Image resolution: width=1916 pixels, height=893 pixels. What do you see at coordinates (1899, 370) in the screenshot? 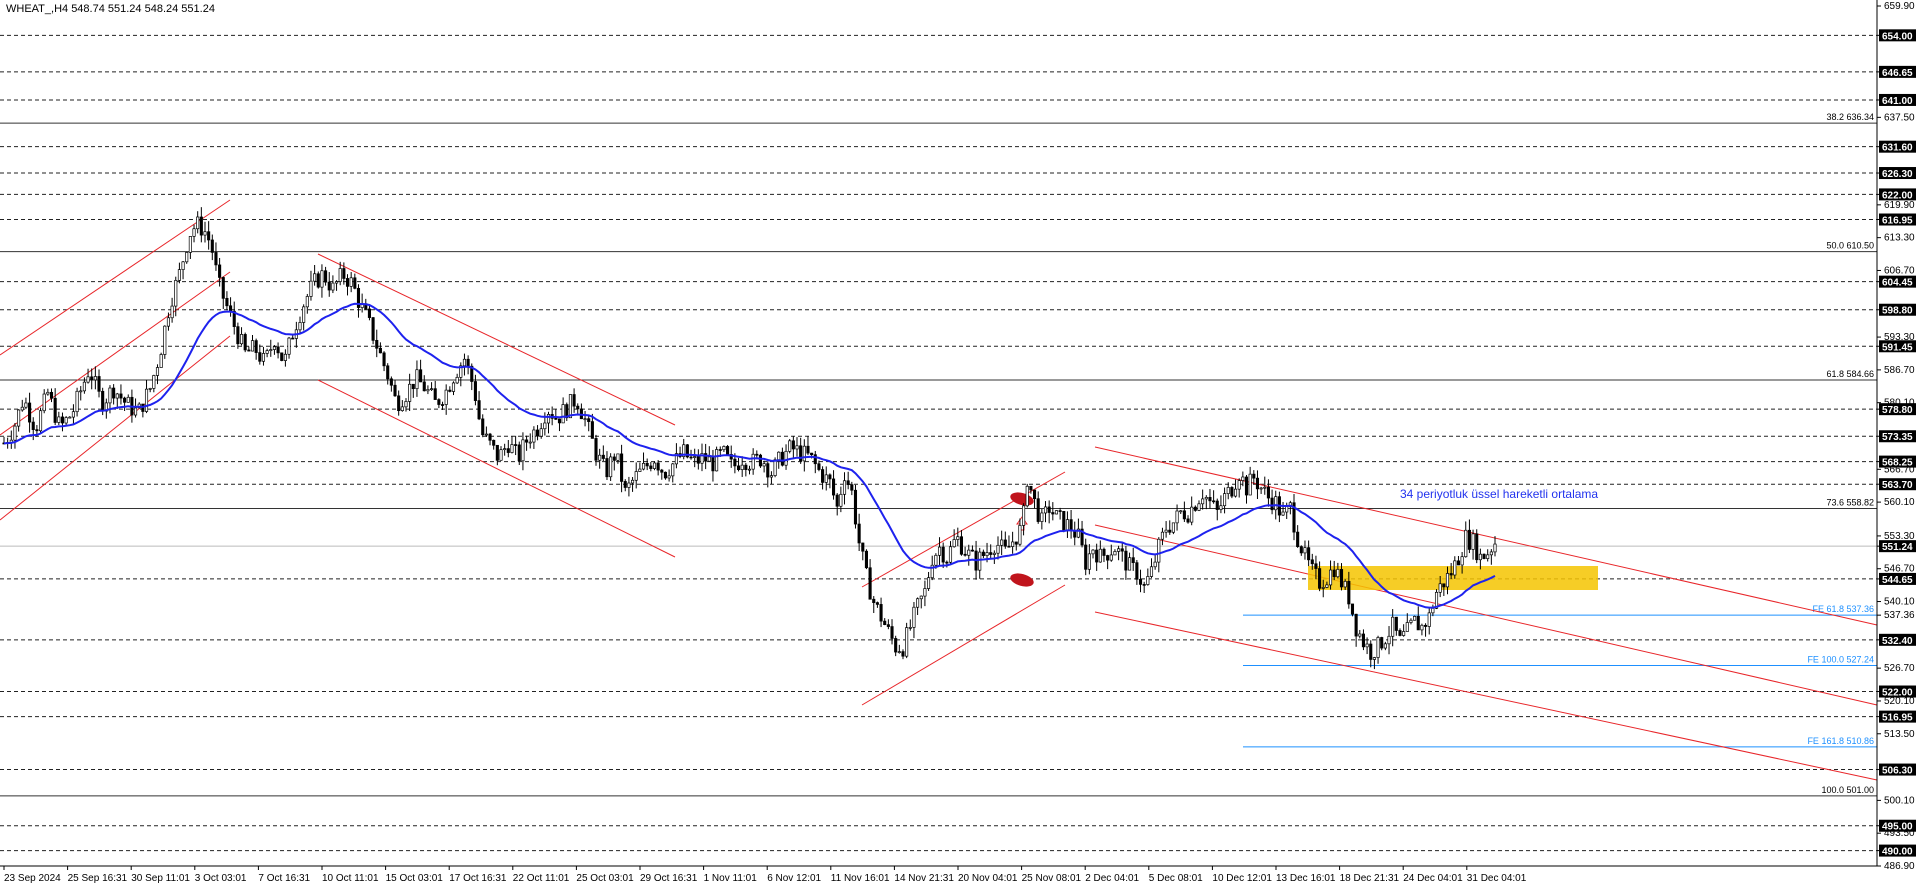
I see `y-tick-label: 586.70` at bounding box center [1899, 370].